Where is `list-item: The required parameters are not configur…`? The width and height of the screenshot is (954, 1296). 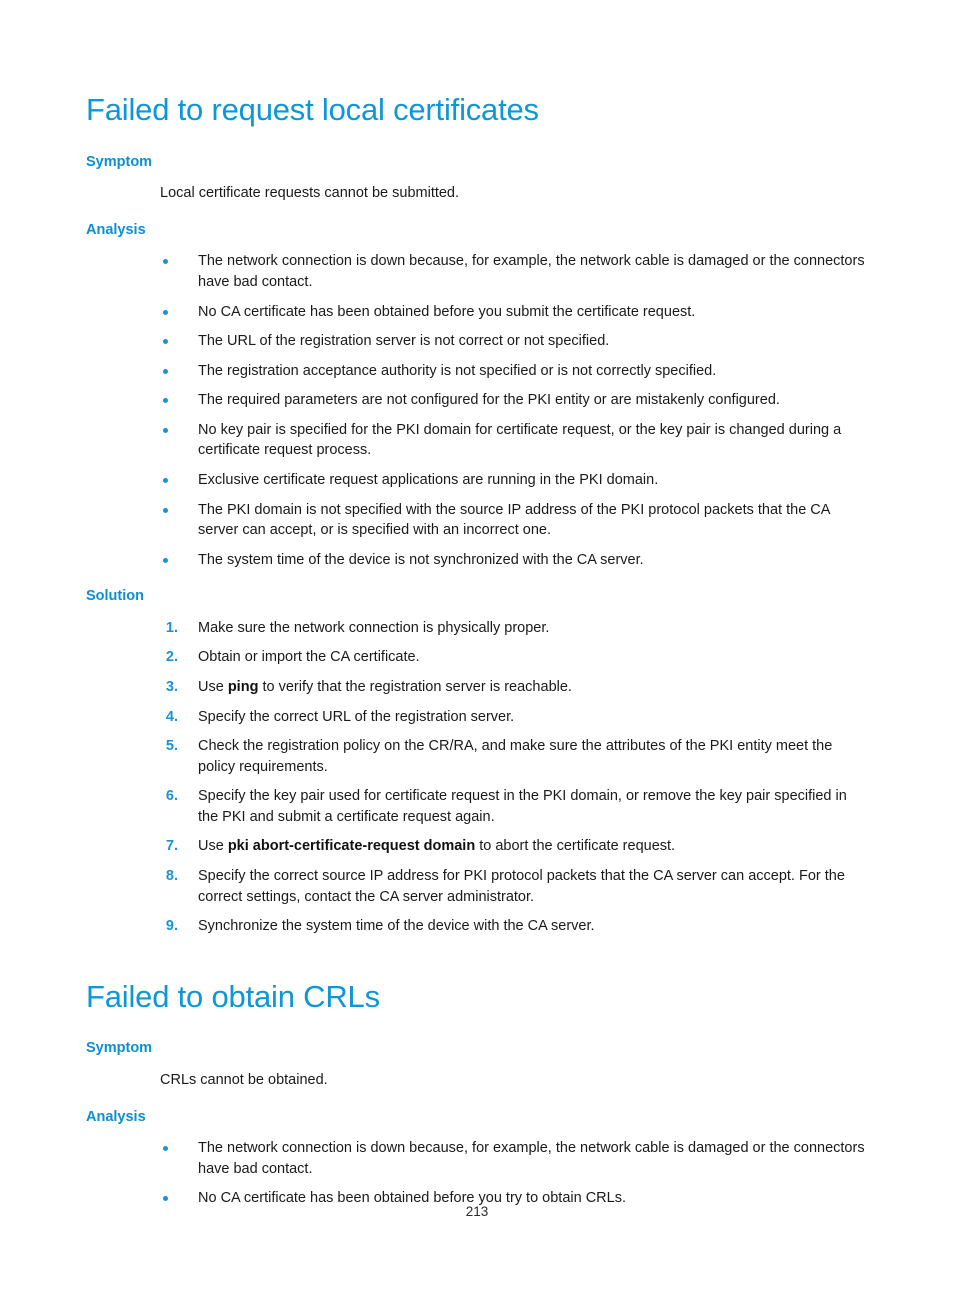
list-item: The required parameters are not configur… is located at coordinates (477, 400).